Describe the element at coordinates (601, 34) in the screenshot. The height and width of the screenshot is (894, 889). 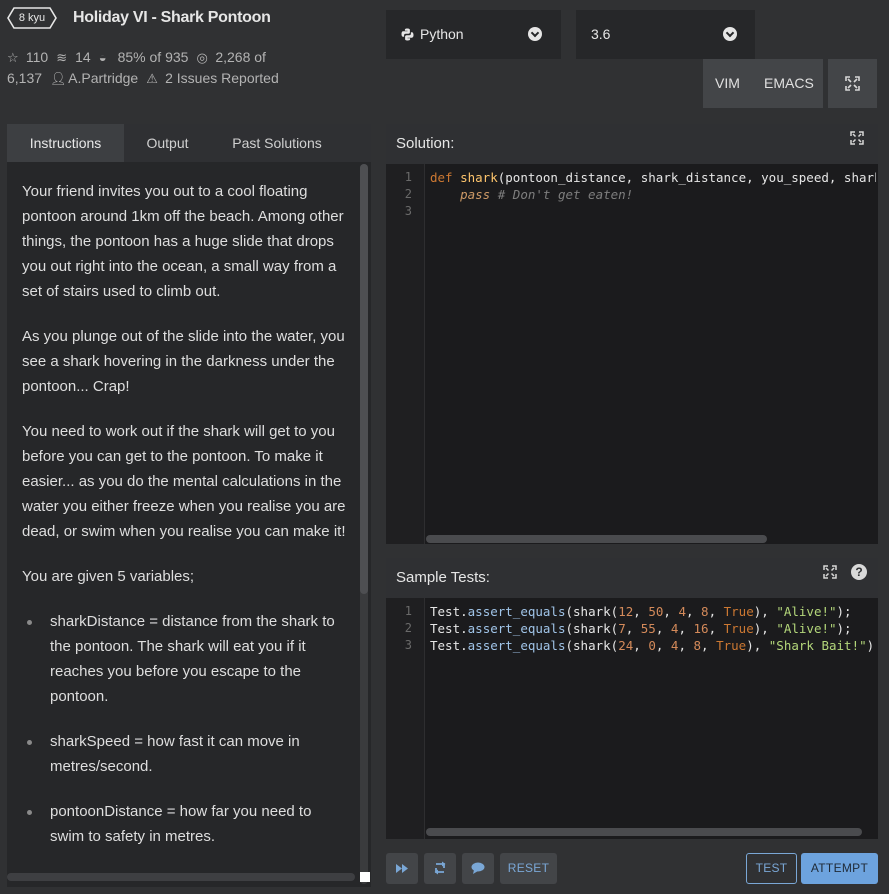
I see `version-value: 3.6` at that location.